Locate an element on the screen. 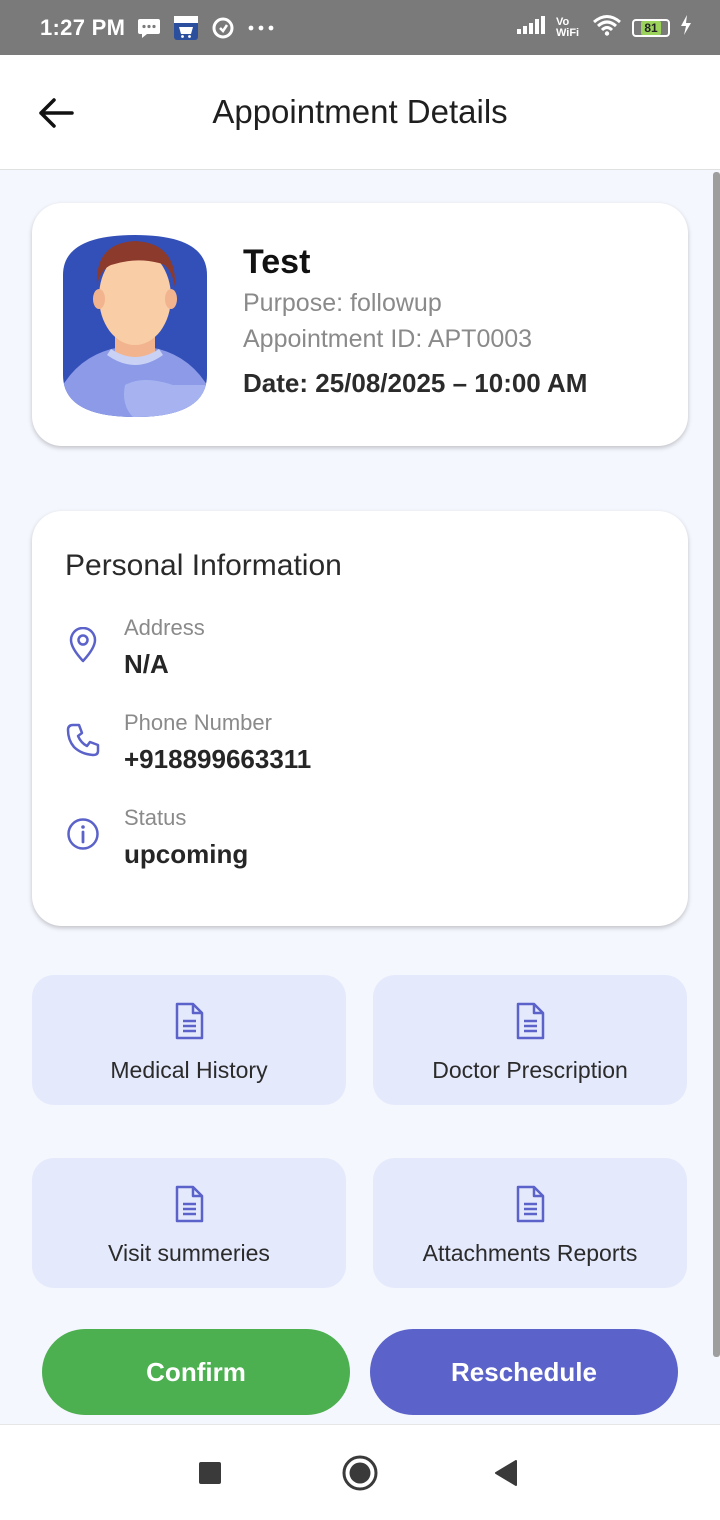 Image resolution: width=720 pixels, height=1520 pixels. appointment-purpose: Purpose: followup is located at coordinates (342, 303).